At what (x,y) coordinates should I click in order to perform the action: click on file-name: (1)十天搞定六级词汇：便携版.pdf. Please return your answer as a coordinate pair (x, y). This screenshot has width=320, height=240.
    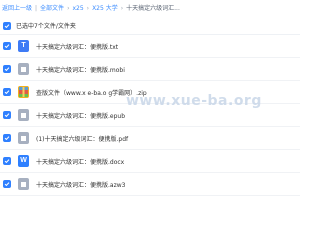
    Looking at the image, I should click on (82, 138).